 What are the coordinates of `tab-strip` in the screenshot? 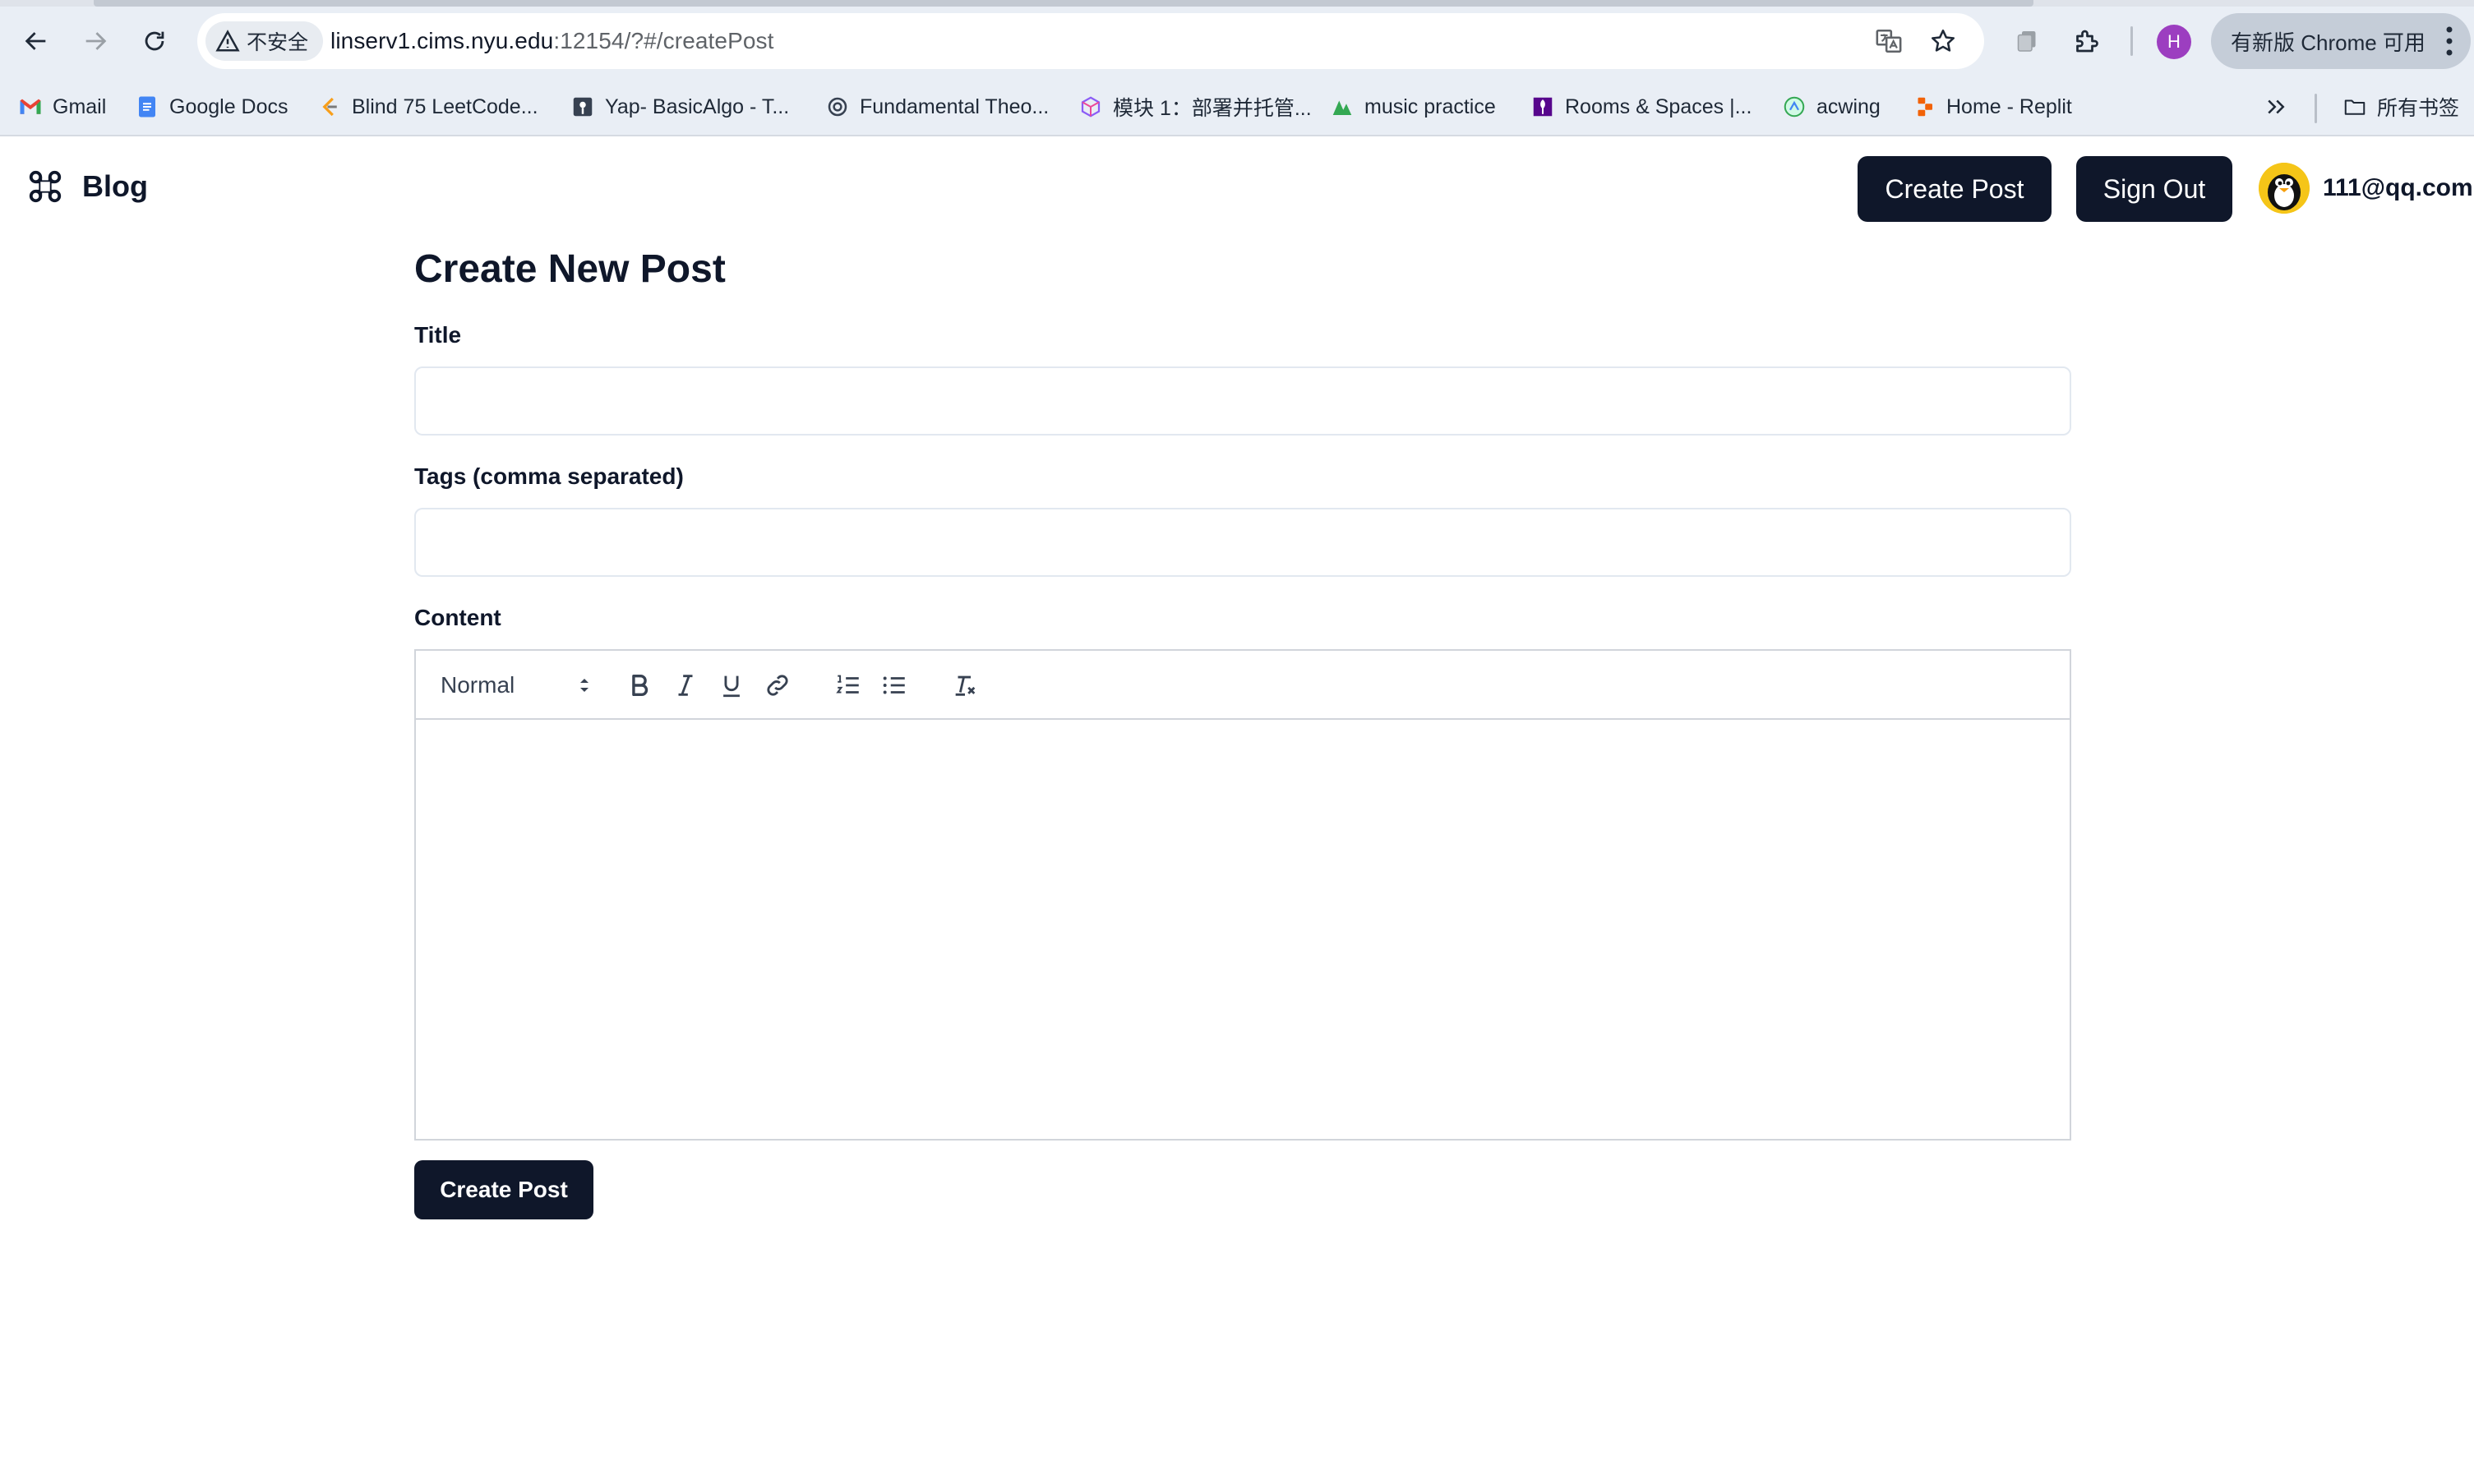 It's located at (1237, 4).